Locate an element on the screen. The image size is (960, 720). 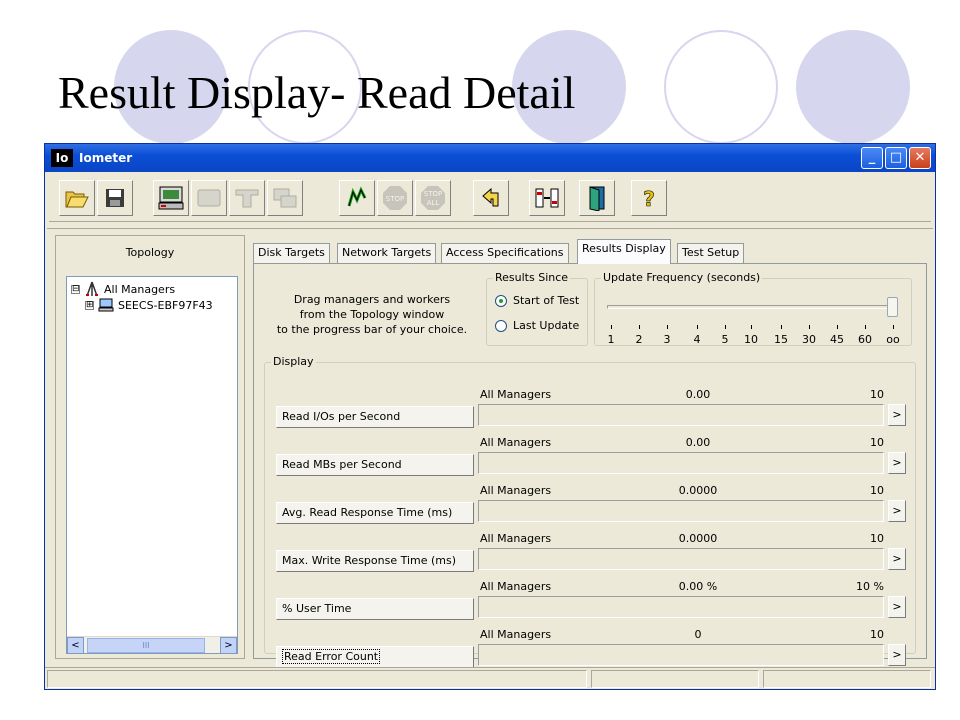
radio-start-of-test: Start of Test is located at coordinates (537, 300).